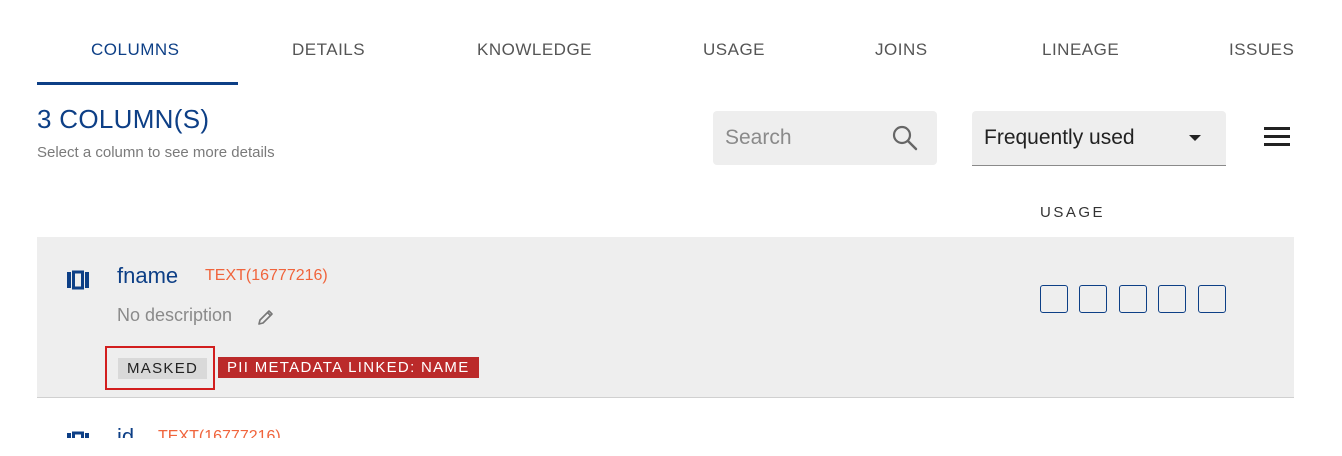 This screenshot has height=456, width=1342. What do you see at coordinates (734, 50) in the screenshot?
I see `tab-usage: USAGE` at bounding box center [734, 50].